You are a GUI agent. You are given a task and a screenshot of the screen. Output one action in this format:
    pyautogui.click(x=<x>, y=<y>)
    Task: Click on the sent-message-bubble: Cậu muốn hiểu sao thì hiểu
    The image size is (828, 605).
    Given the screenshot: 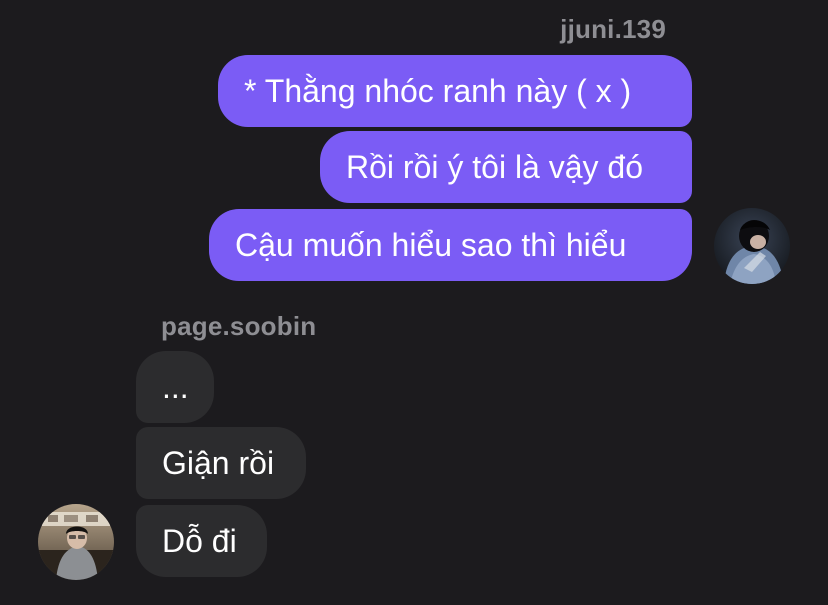 What is the action you would take?
    pyautogui.click(x=450, y=245)
    